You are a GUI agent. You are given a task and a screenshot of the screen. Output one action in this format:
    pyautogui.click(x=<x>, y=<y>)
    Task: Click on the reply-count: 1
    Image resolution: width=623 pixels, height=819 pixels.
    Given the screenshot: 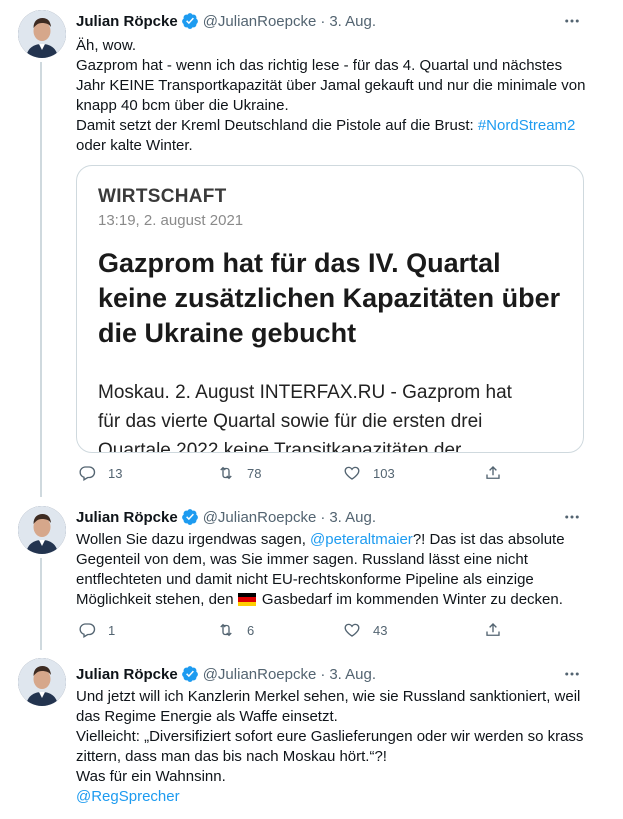 What is the action you would take?
    pyautogui.click(x=112, y=630)
    